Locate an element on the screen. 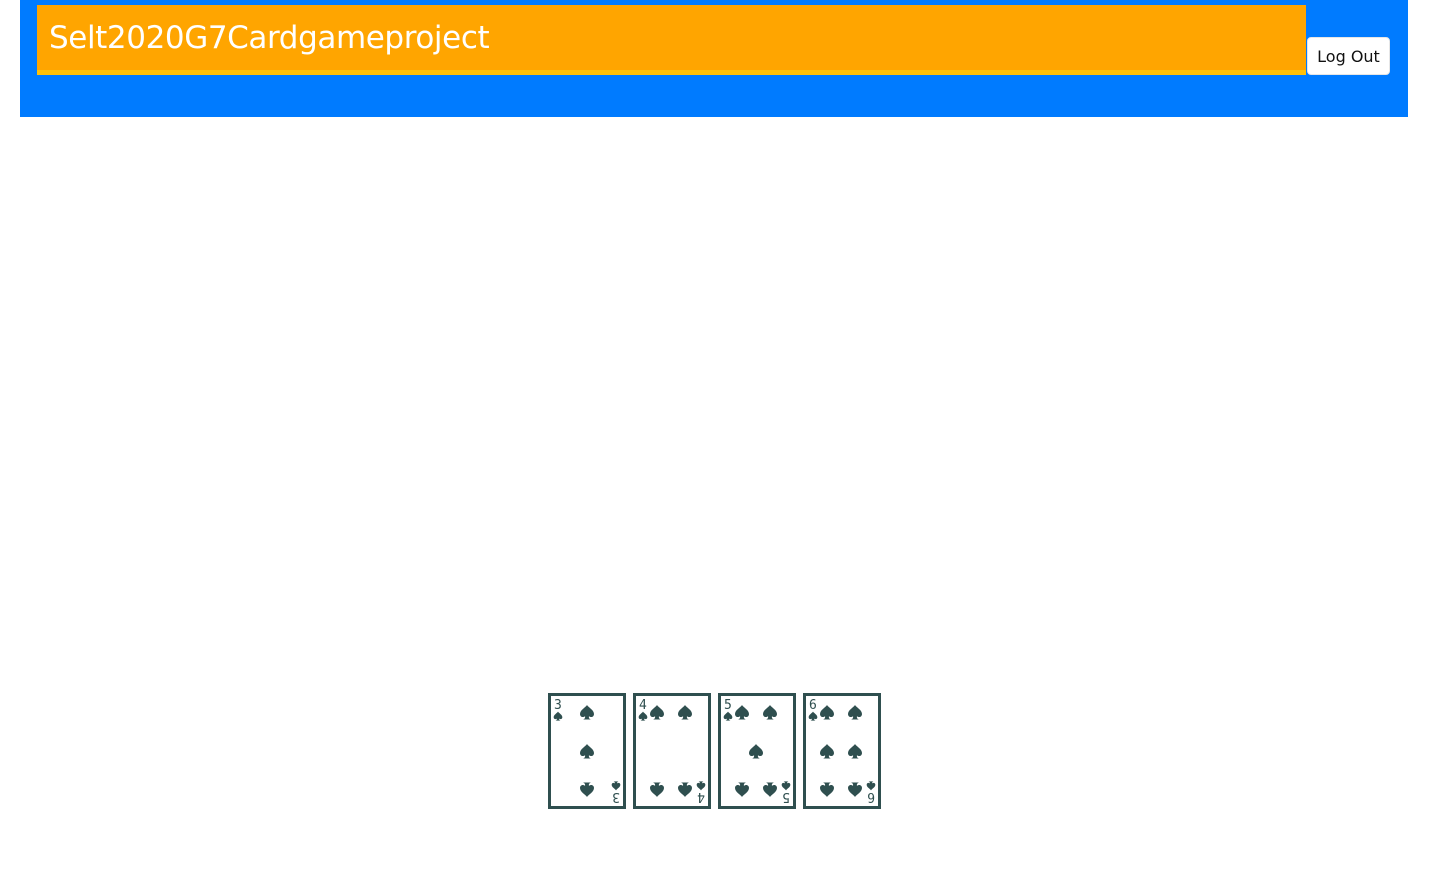  app-header: Selt2020G7Cardgameproject Log Out is located at coordinates (714, 58).